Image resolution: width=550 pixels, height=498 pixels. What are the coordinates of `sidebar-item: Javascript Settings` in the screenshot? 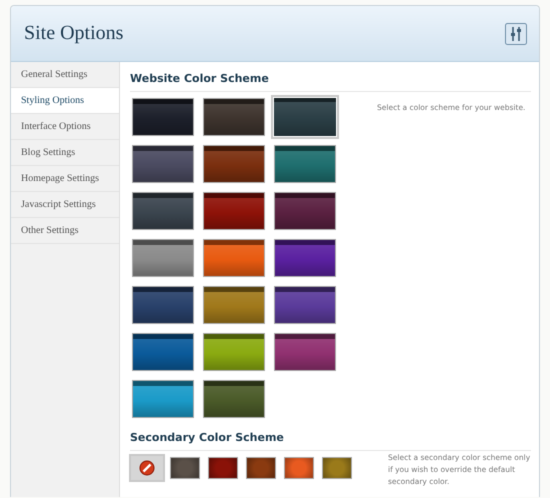 It's located at (65, 205).